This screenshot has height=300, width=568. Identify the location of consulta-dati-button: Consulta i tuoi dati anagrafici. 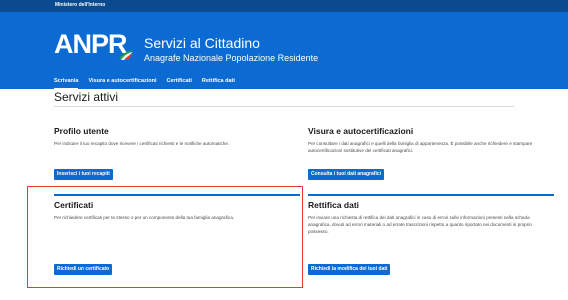
(346, 174).